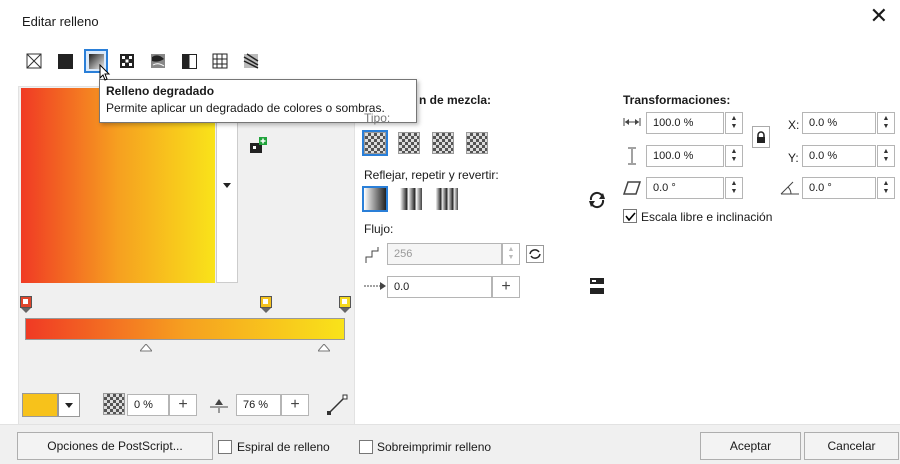  I want to click on transparency-icon, so click(114, 404).